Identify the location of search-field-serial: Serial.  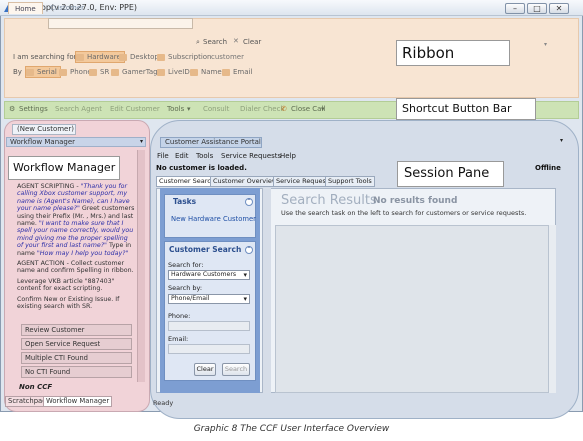
(43, 72).